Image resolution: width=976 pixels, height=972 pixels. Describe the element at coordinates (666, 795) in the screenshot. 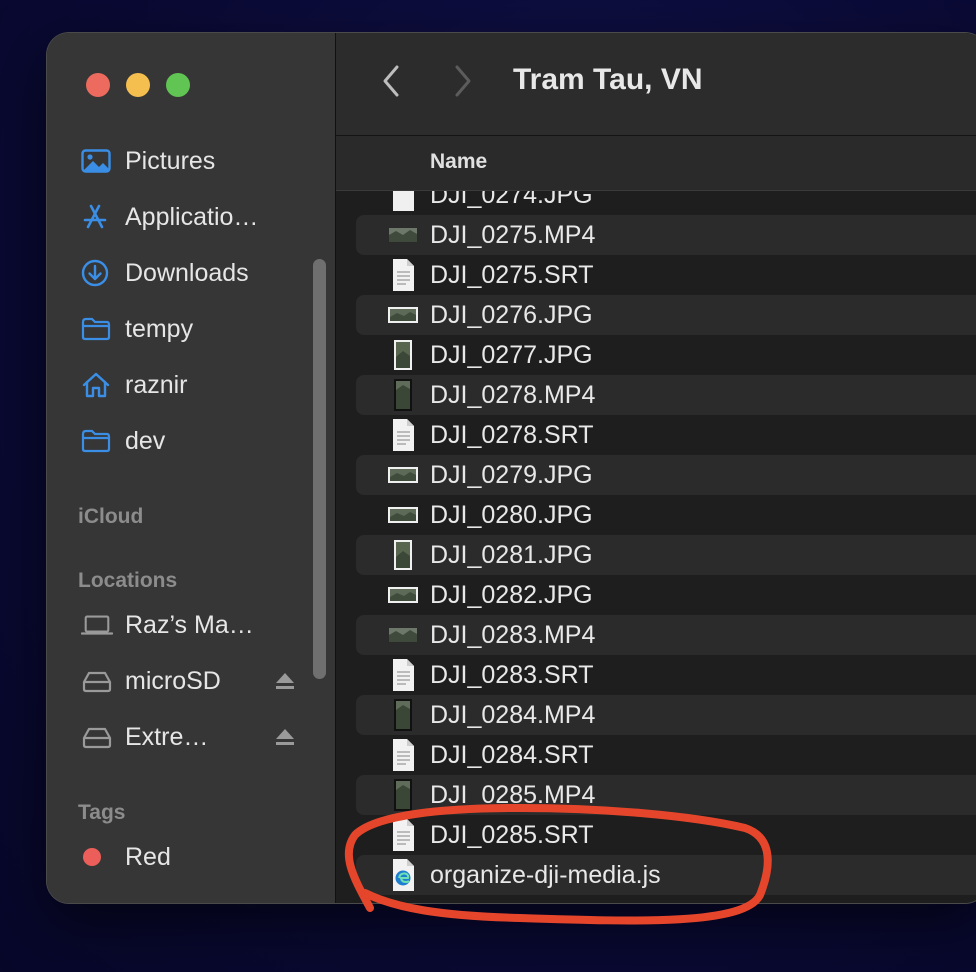

I see `file-row: DJI_0285.MP4` at that location.